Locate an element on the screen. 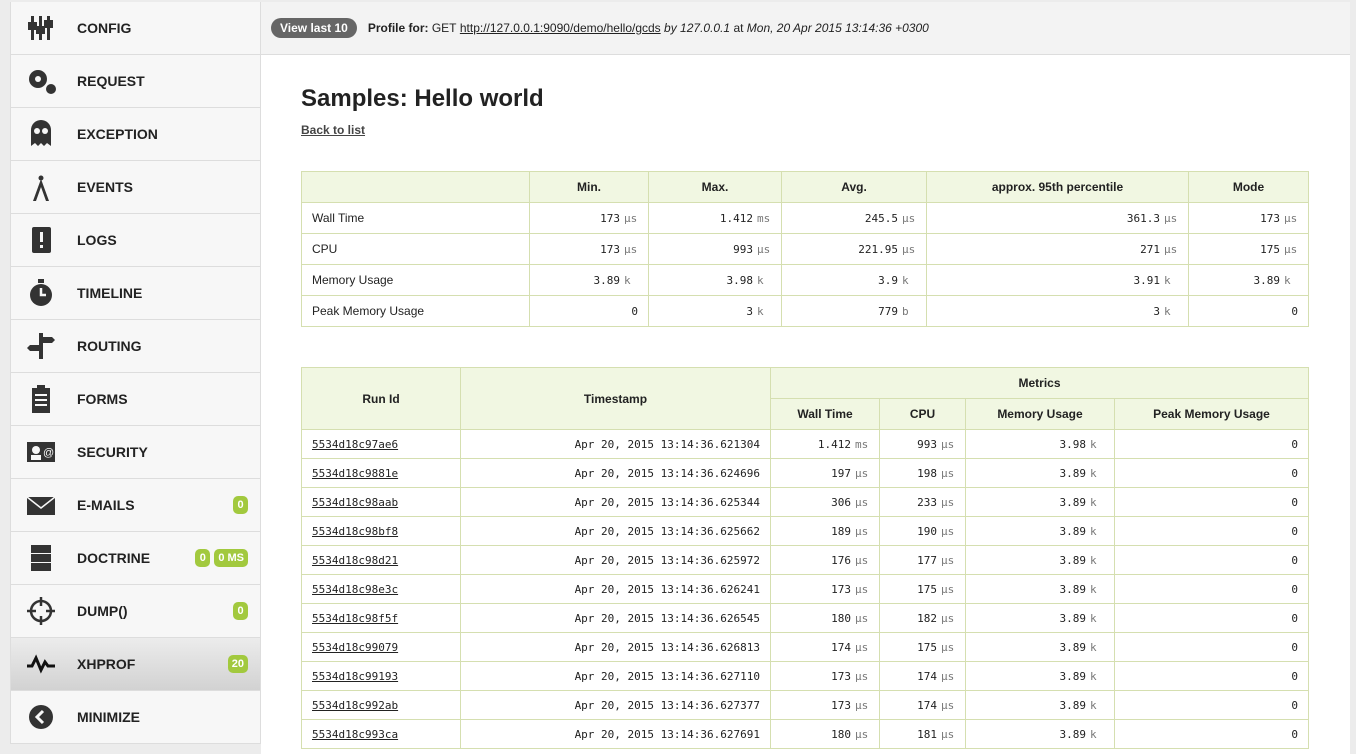  summary-row: CPU 173 µs 993 µs 221.95 µs 271 µs 175 µs is located at coordinates (805, 249).